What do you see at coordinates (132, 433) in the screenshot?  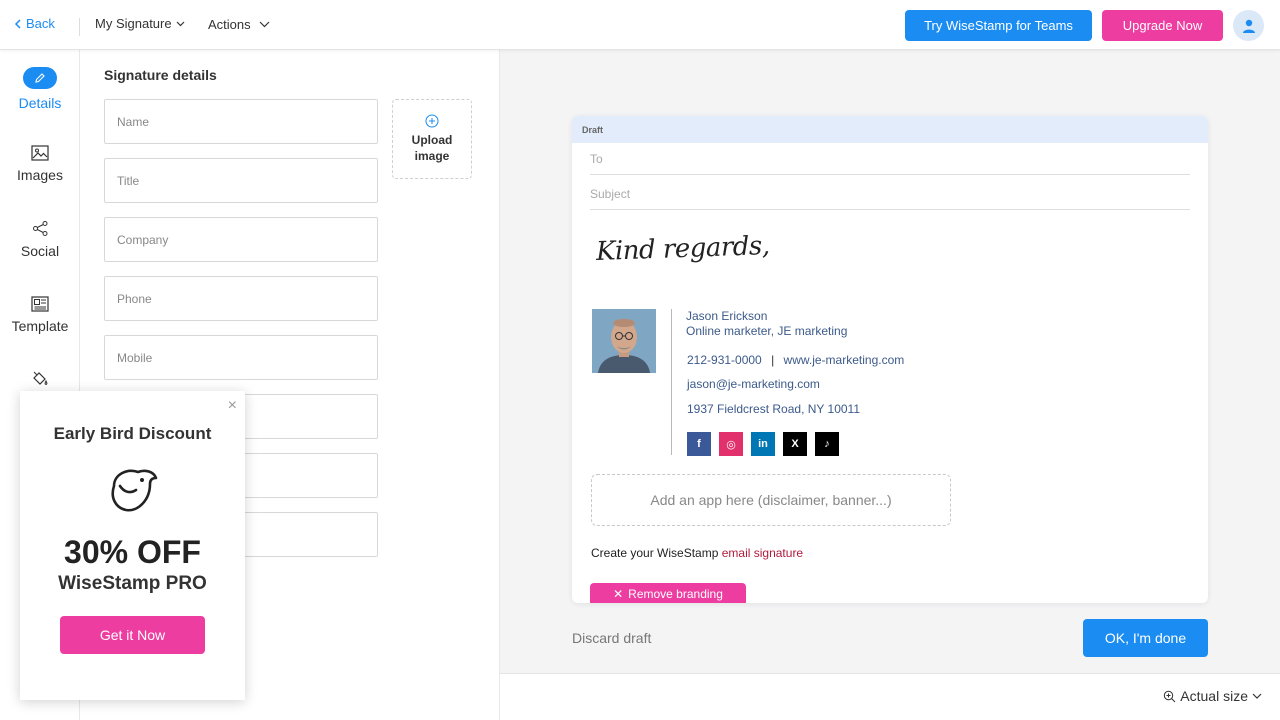 I see `promo-title: Early Bird Discount` at bounding box center [132, 433].